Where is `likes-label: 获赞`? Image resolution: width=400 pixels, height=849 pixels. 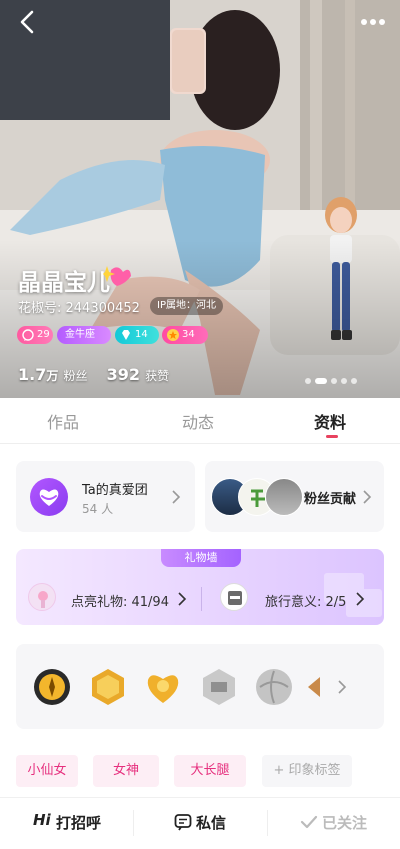 likes-label: 获赞 is located at coordinates (157, 376).